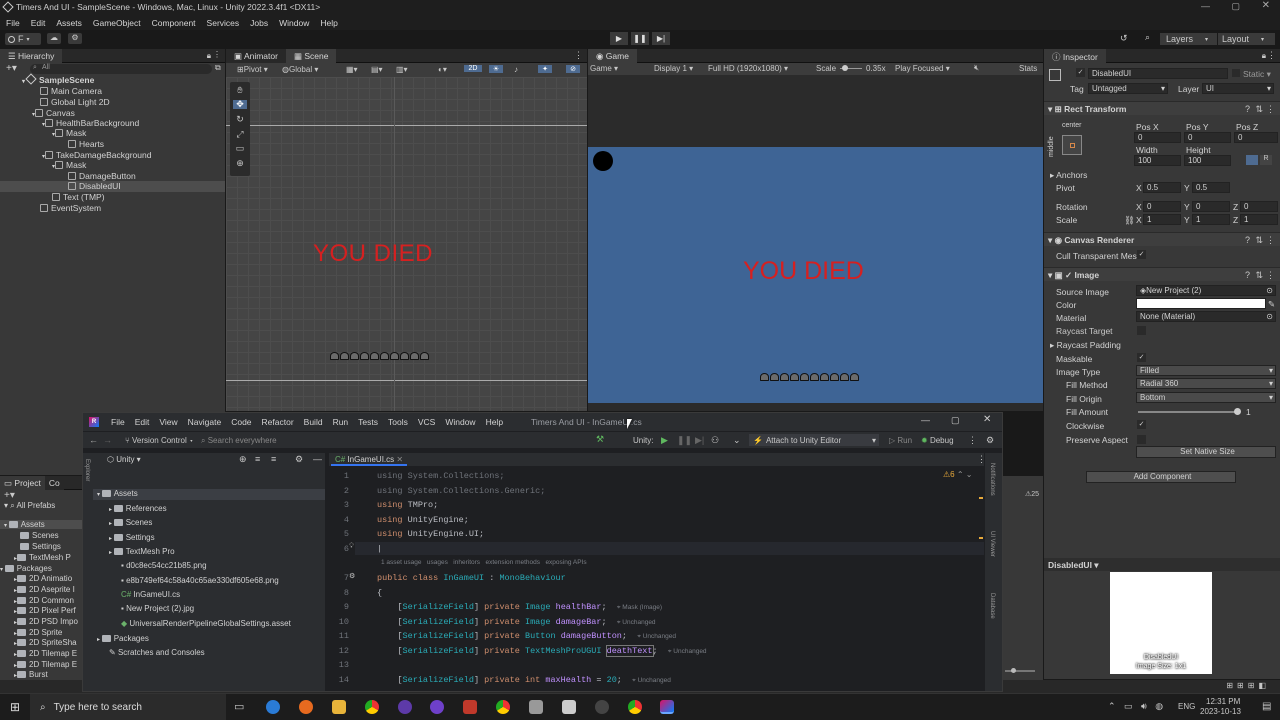  What do you see at coordinates (142, 551) in the screenshot?
I see `tree-item: ▸ TextMesh Pro` at bounding box center [142, 551].